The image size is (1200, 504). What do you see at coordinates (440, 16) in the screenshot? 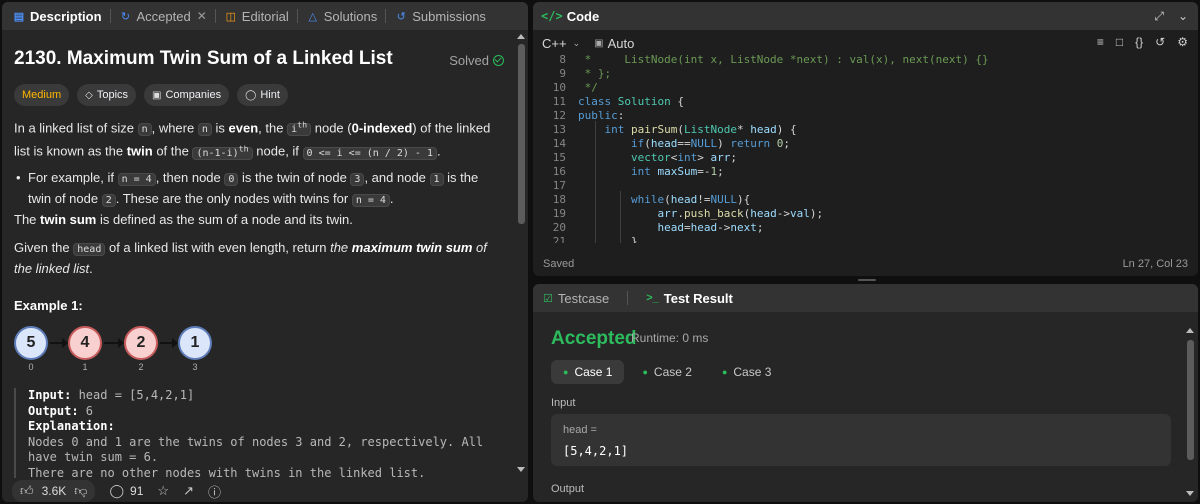
I see `tab-submissions: ↺ Submissions` at bounding box center [440, 16].